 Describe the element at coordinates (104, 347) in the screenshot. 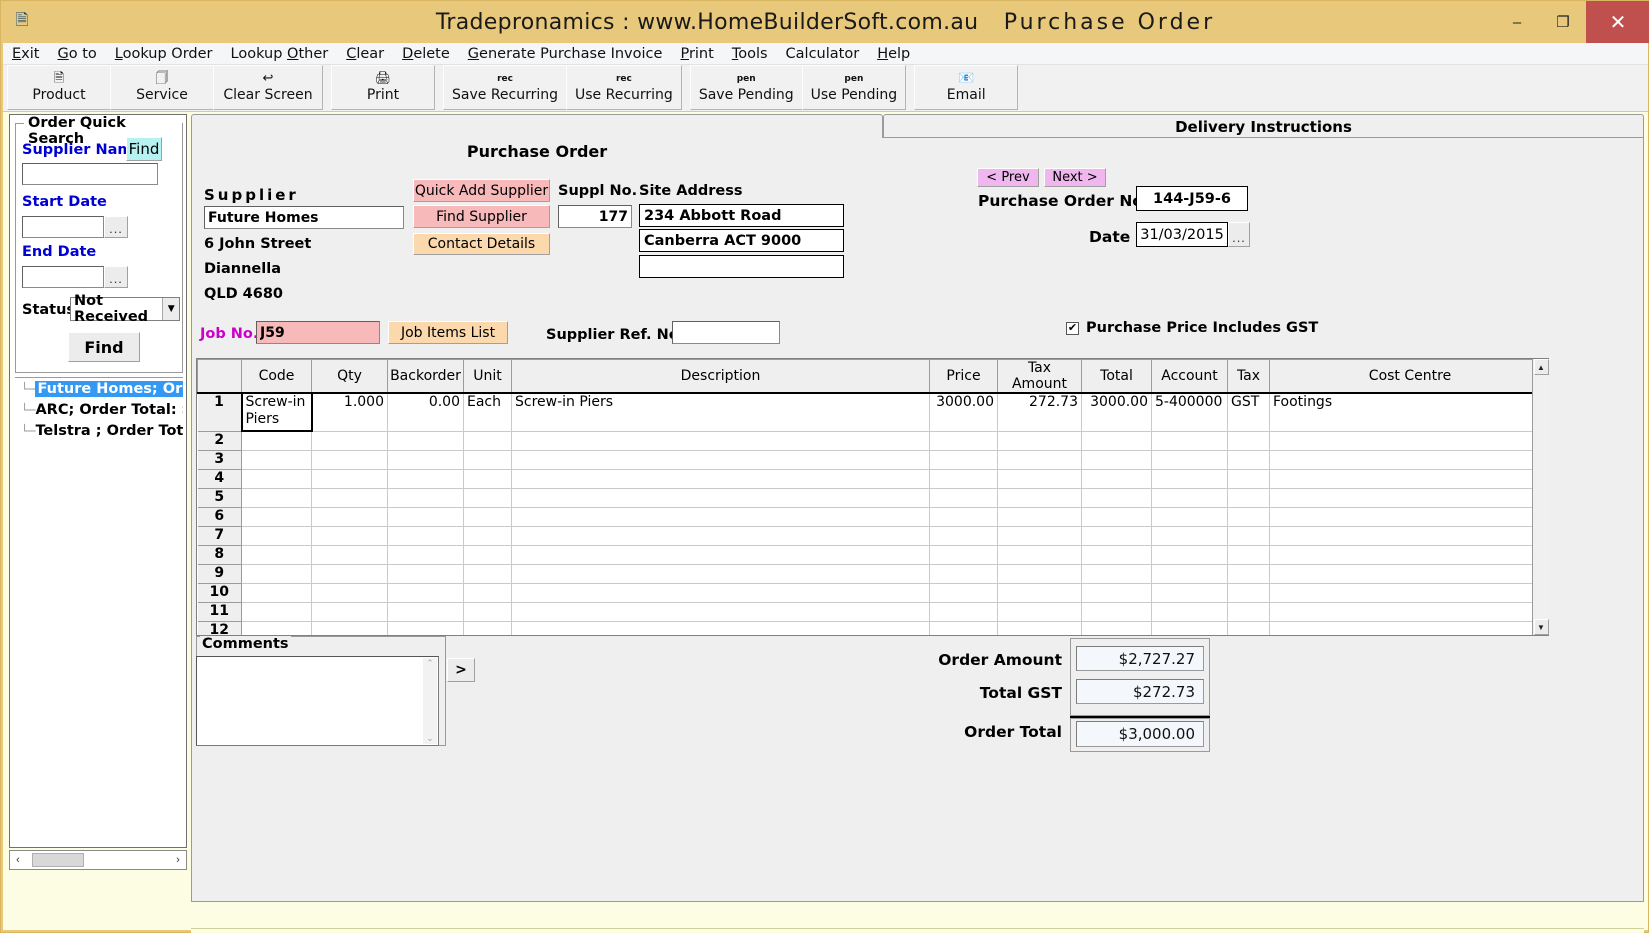

I see `find-button: Find` at that location.